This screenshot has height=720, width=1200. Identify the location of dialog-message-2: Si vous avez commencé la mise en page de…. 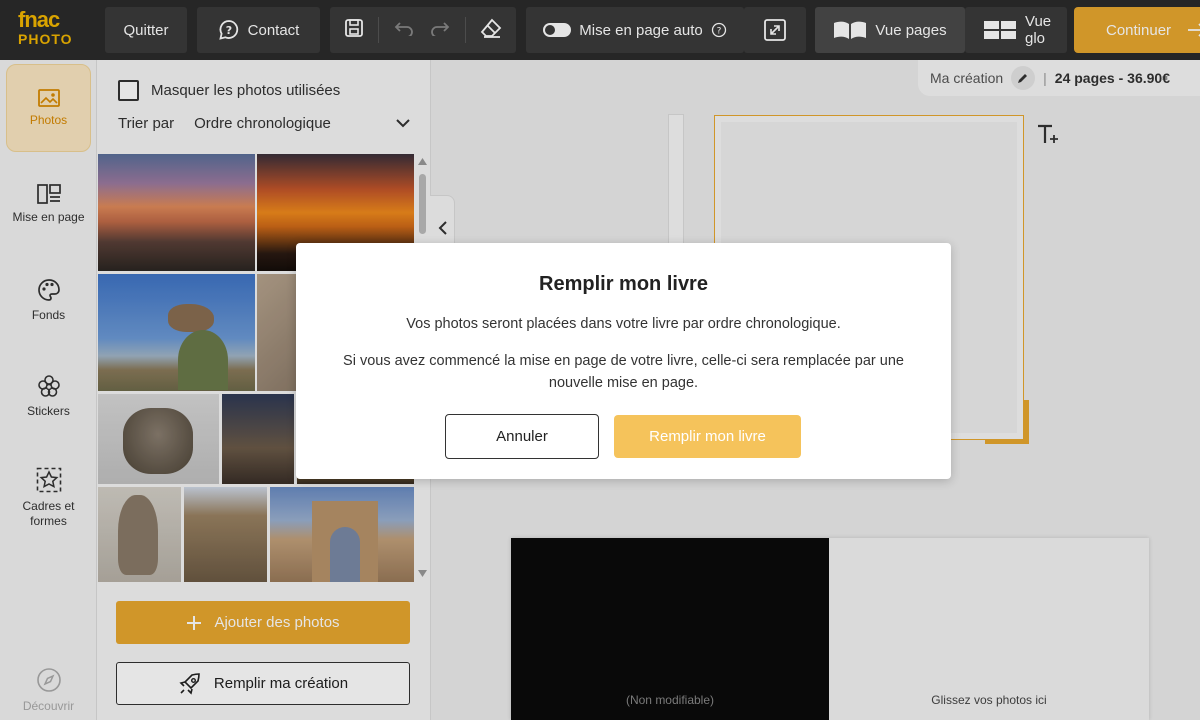
(623, 372).